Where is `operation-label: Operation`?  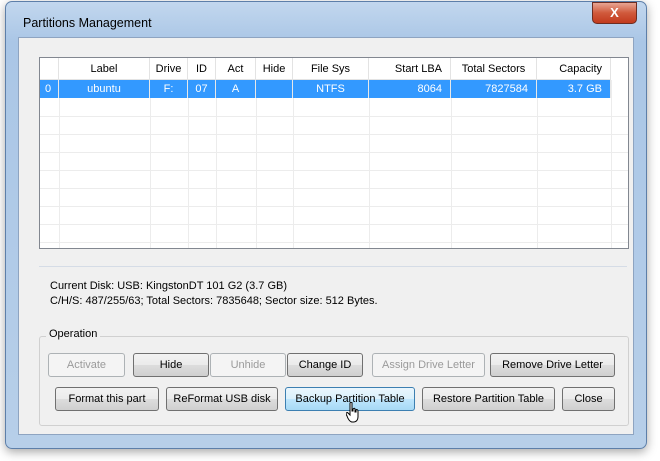
operation-label: Operation is located at coordinates (73, 334).